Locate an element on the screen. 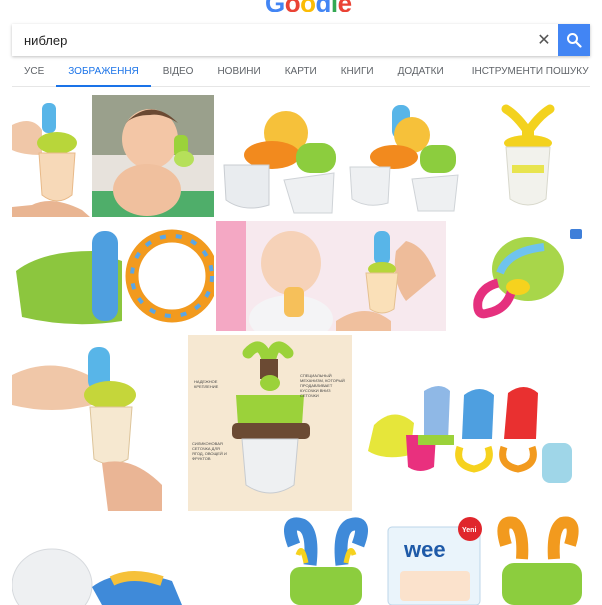 This screenshot has height=605, width=602. logo-letter: g is located at coordinates (324, 6).